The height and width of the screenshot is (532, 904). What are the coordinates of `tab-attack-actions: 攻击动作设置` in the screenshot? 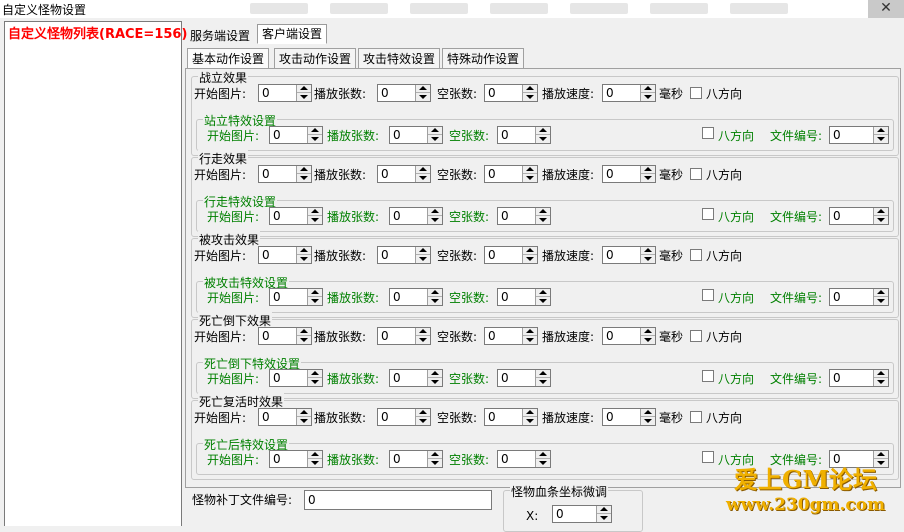 It's located at (315, 58).